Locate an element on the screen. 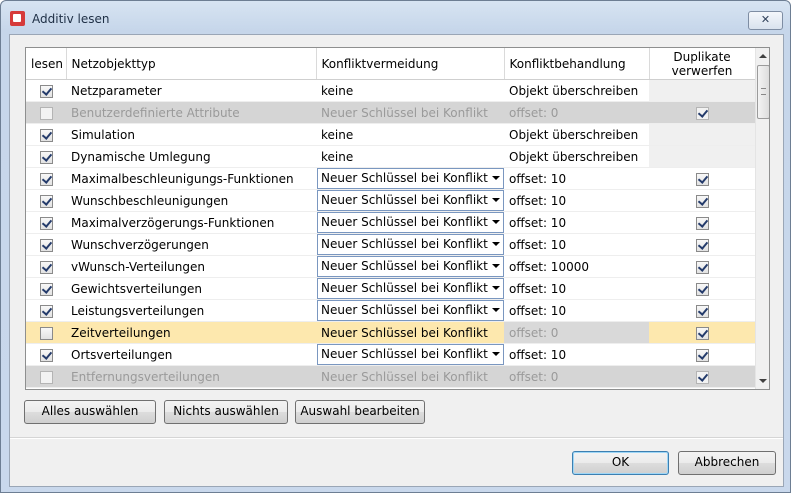 The image size is (791, 493). header-konfliktbehandlung: Konfliktbehandlung is located at coordinates (577, 64).